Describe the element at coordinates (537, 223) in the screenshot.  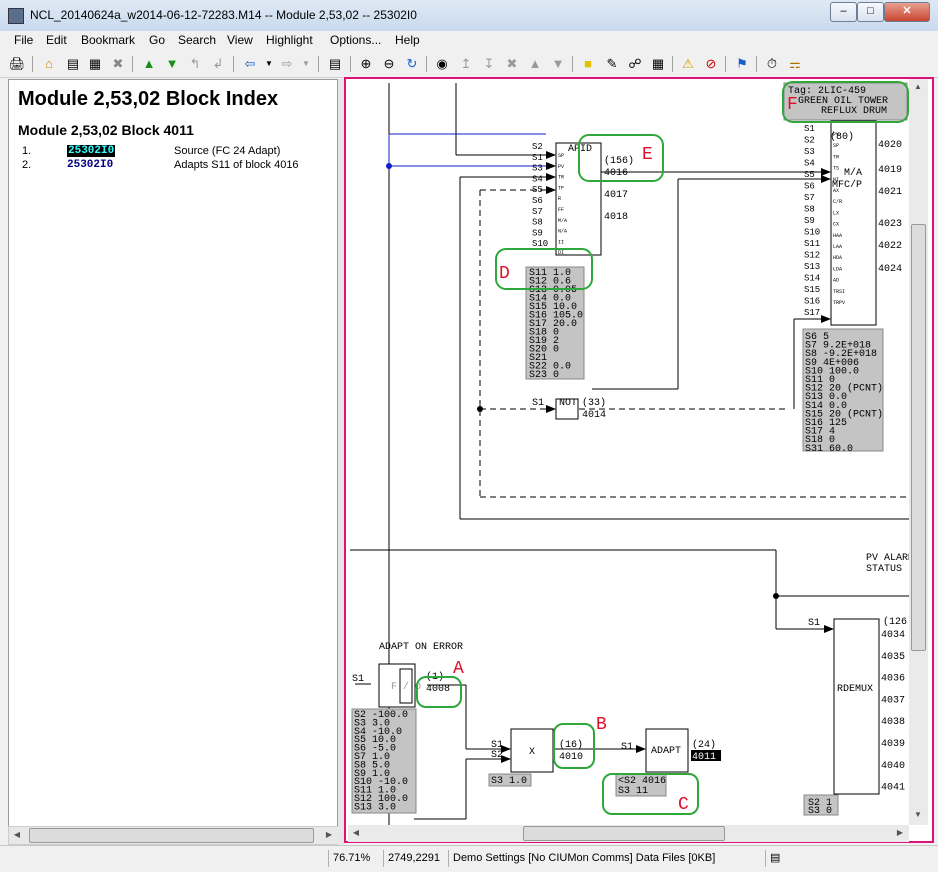
I see `apid-input-label: S8` at that location.